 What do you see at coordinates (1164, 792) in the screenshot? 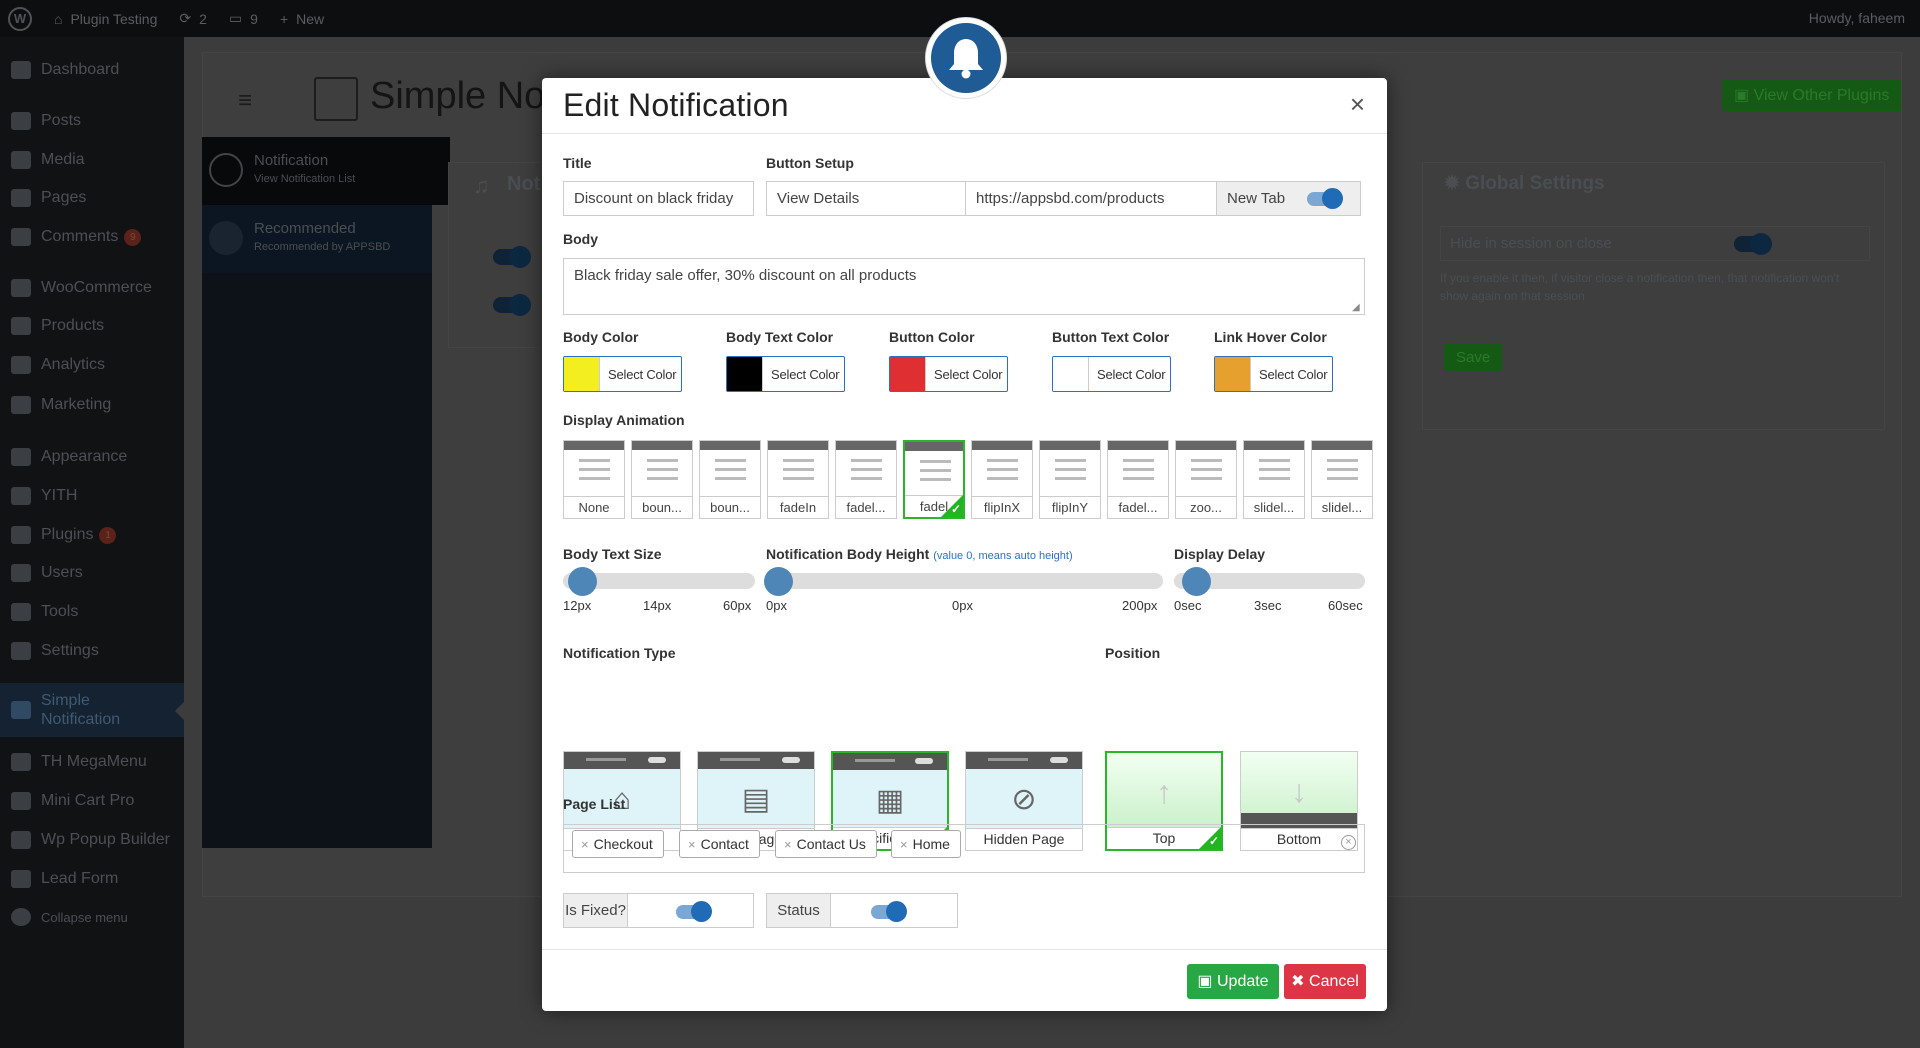
I see `arrow-up-icon: ↑` at bounding box center [1164, 792].